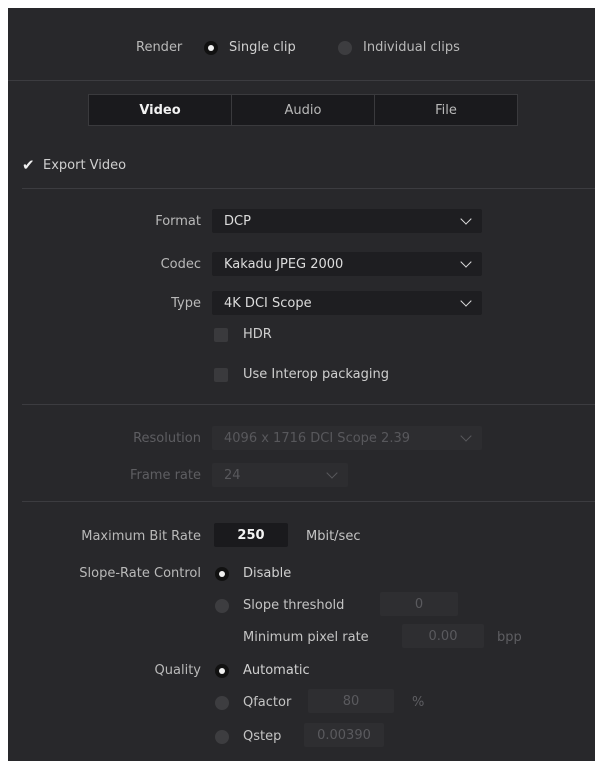 The height and width of the screenshot is (761, 603). What do you see at coordinates (178, 221) in the screenshot?
I see `format-label: Format` at bounding box center [178, 221].